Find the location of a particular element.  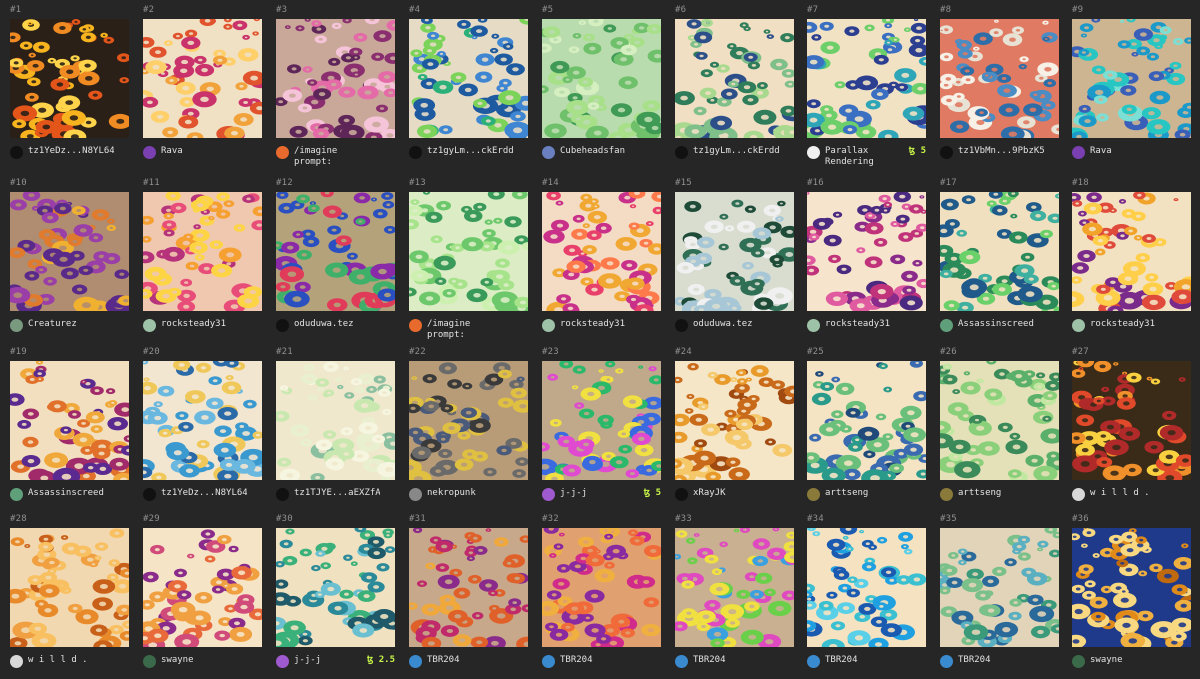

token-card: #13/imagine prompt: is located at coordinates (468, 260).